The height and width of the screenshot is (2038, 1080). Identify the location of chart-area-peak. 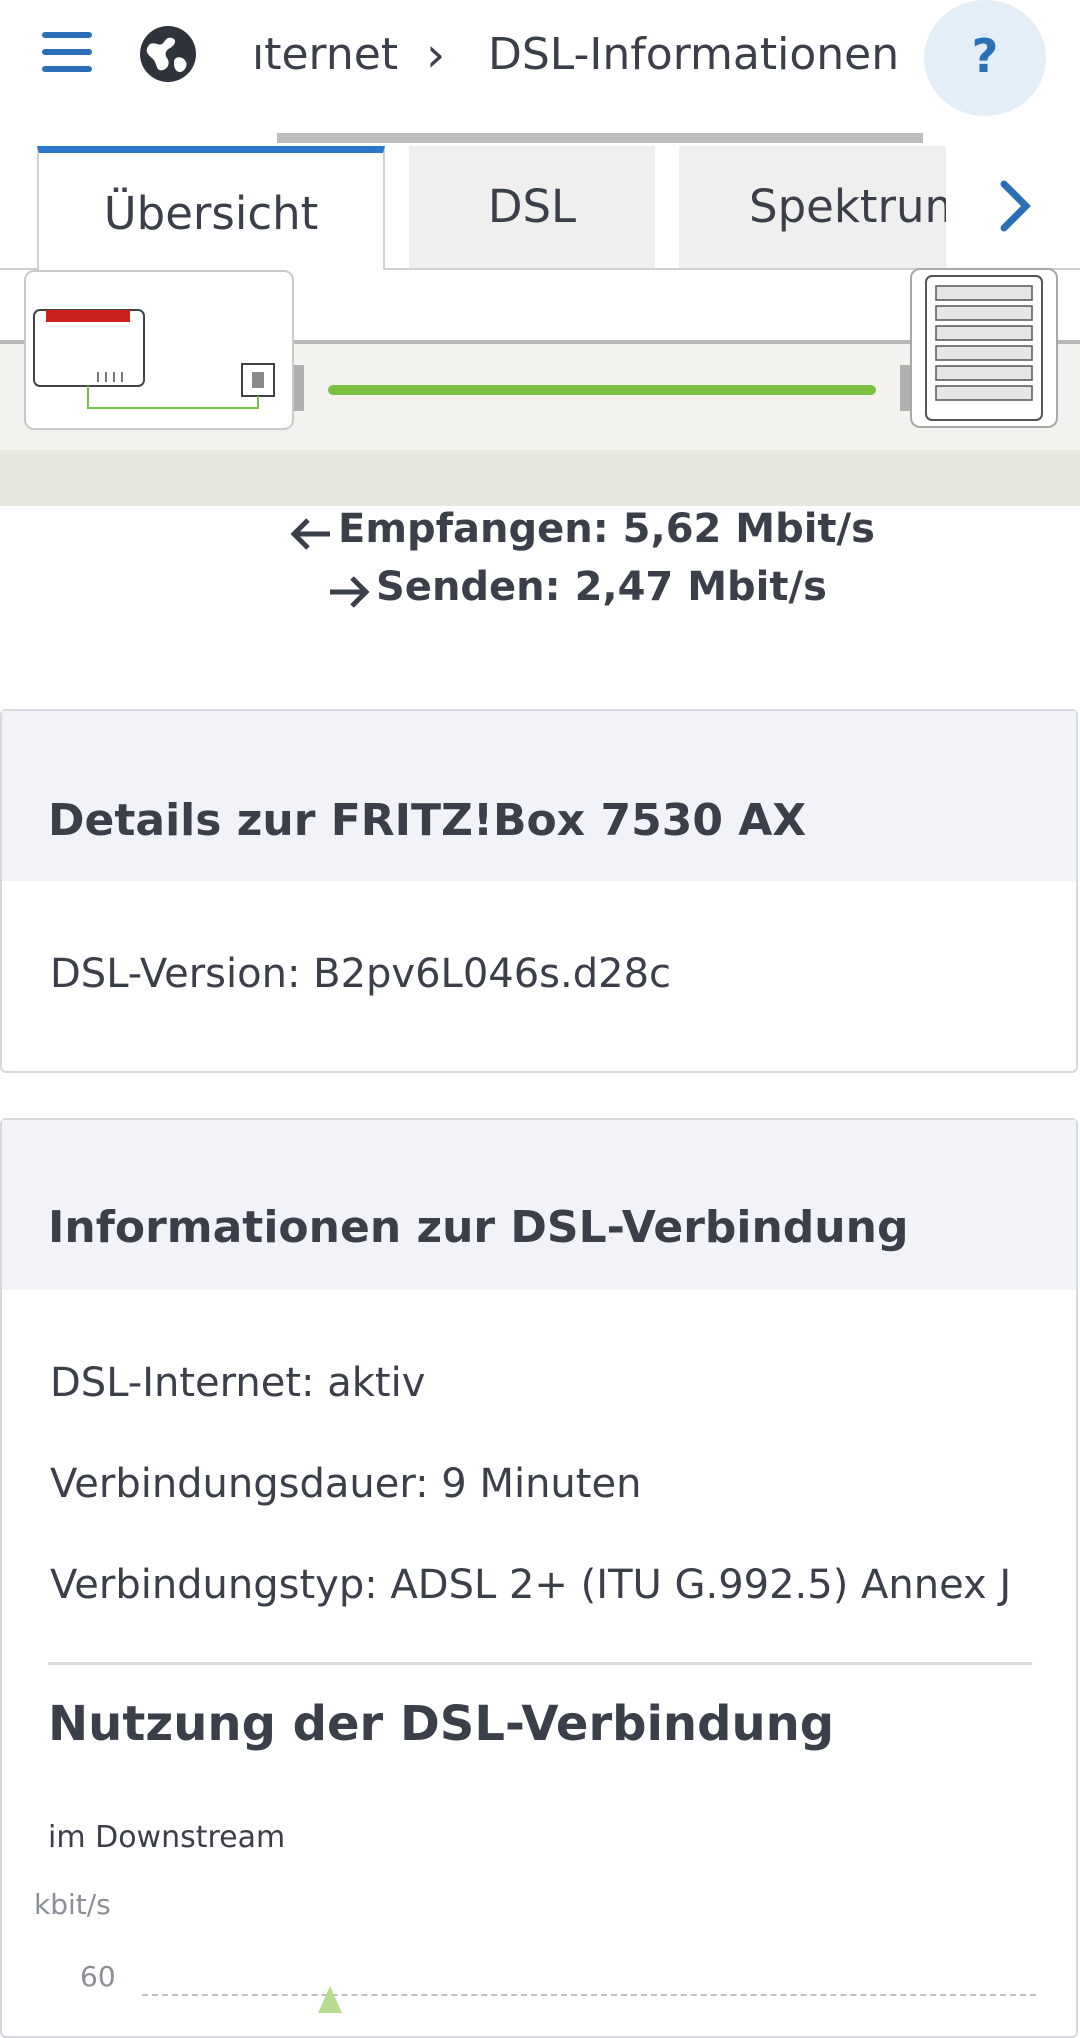
(330, 1999).